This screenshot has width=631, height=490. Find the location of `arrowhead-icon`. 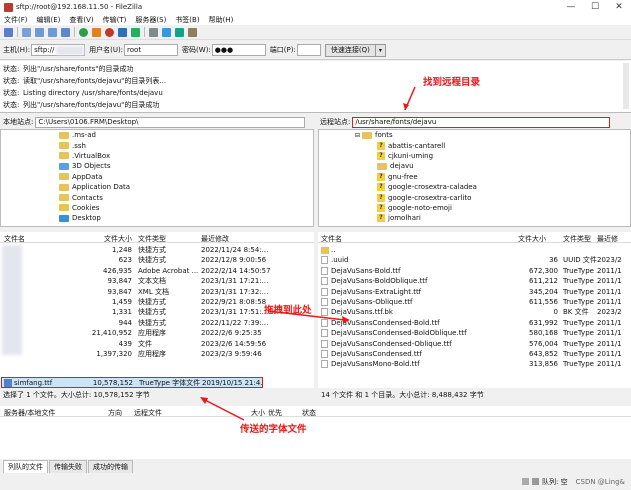

arrowhead-icon is located at coordinates (346, 319).